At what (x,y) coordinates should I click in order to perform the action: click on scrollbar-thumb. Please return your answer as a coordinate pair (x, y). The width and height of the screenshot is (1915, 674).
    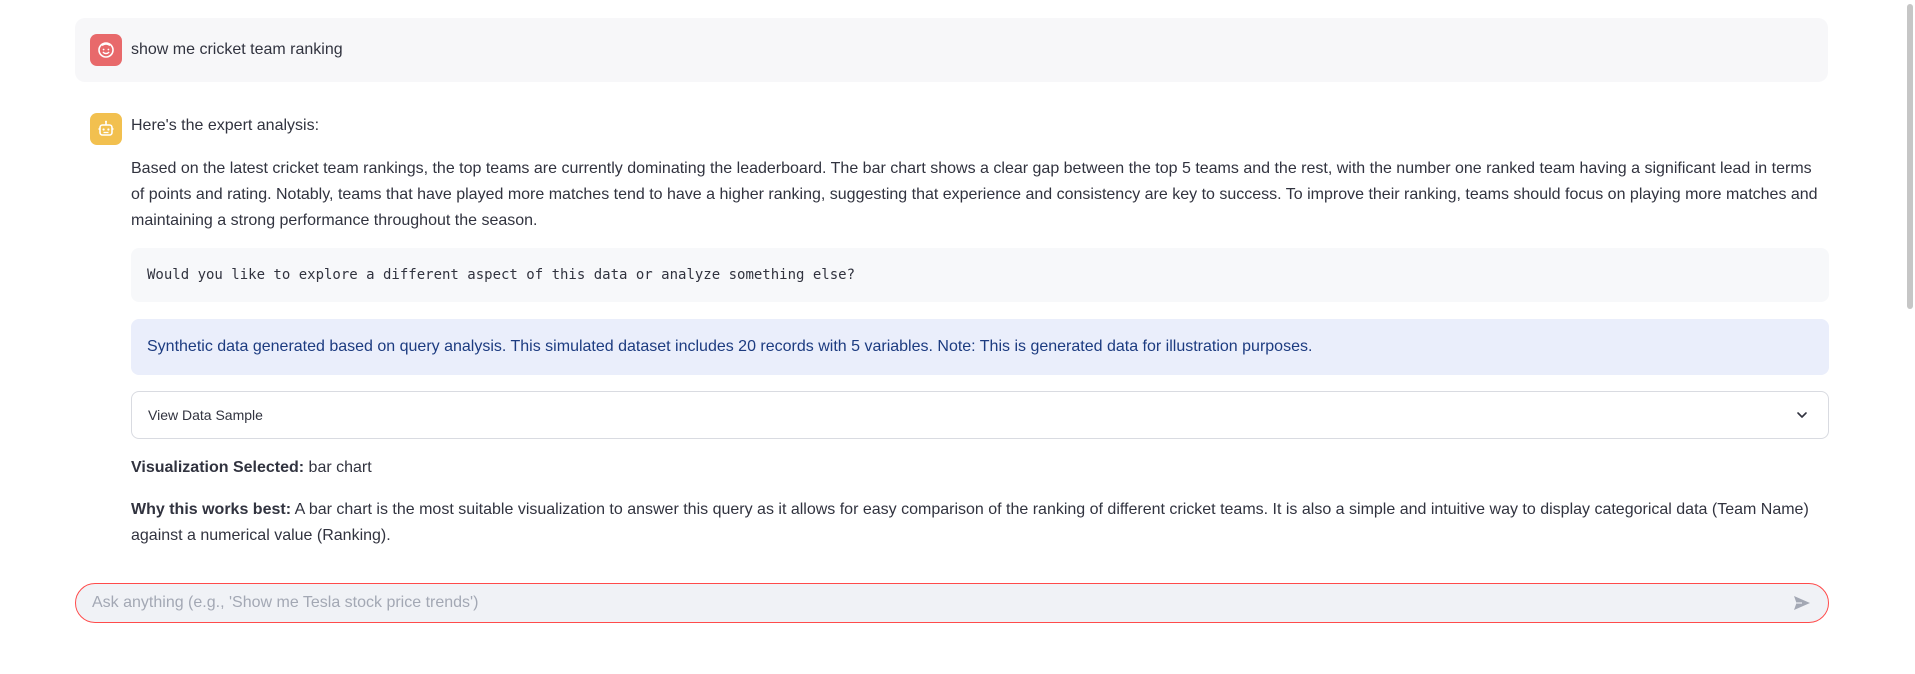
    Looking at the image, I should click on (1910, 156).